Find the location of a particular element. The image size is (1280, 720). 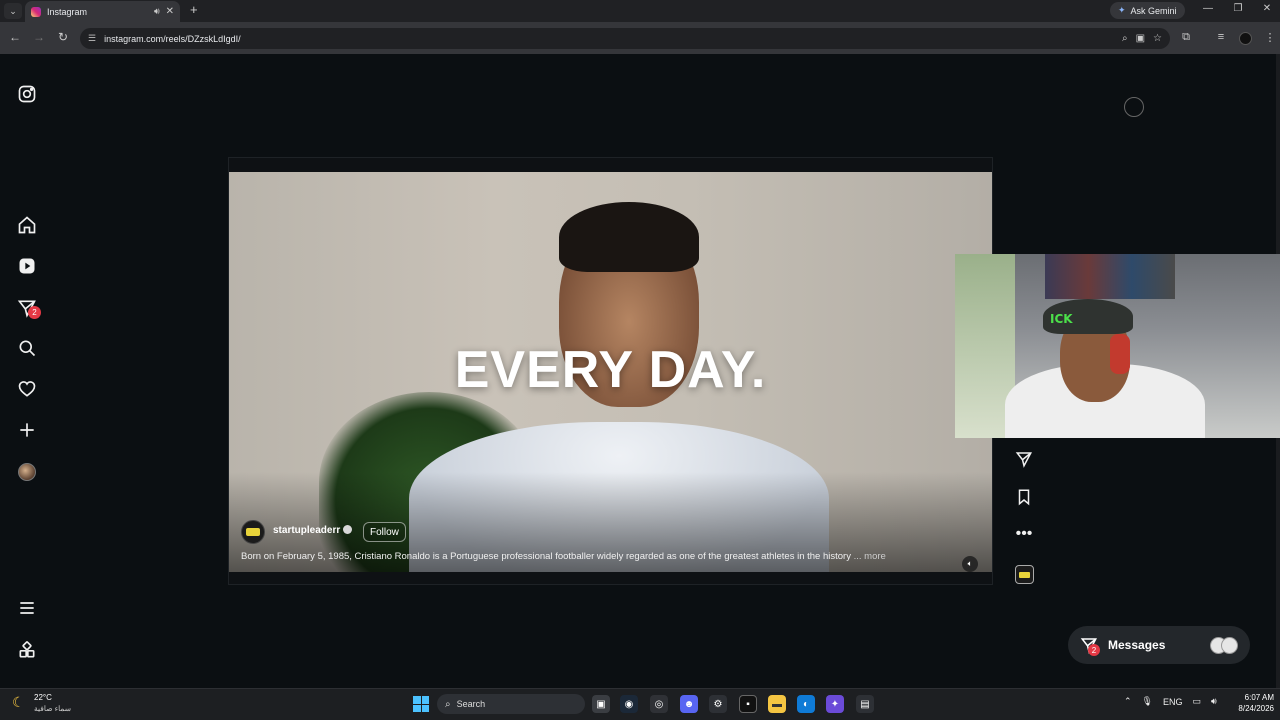

cam-cap-text: ICK is located at coordinates (1061, 319).